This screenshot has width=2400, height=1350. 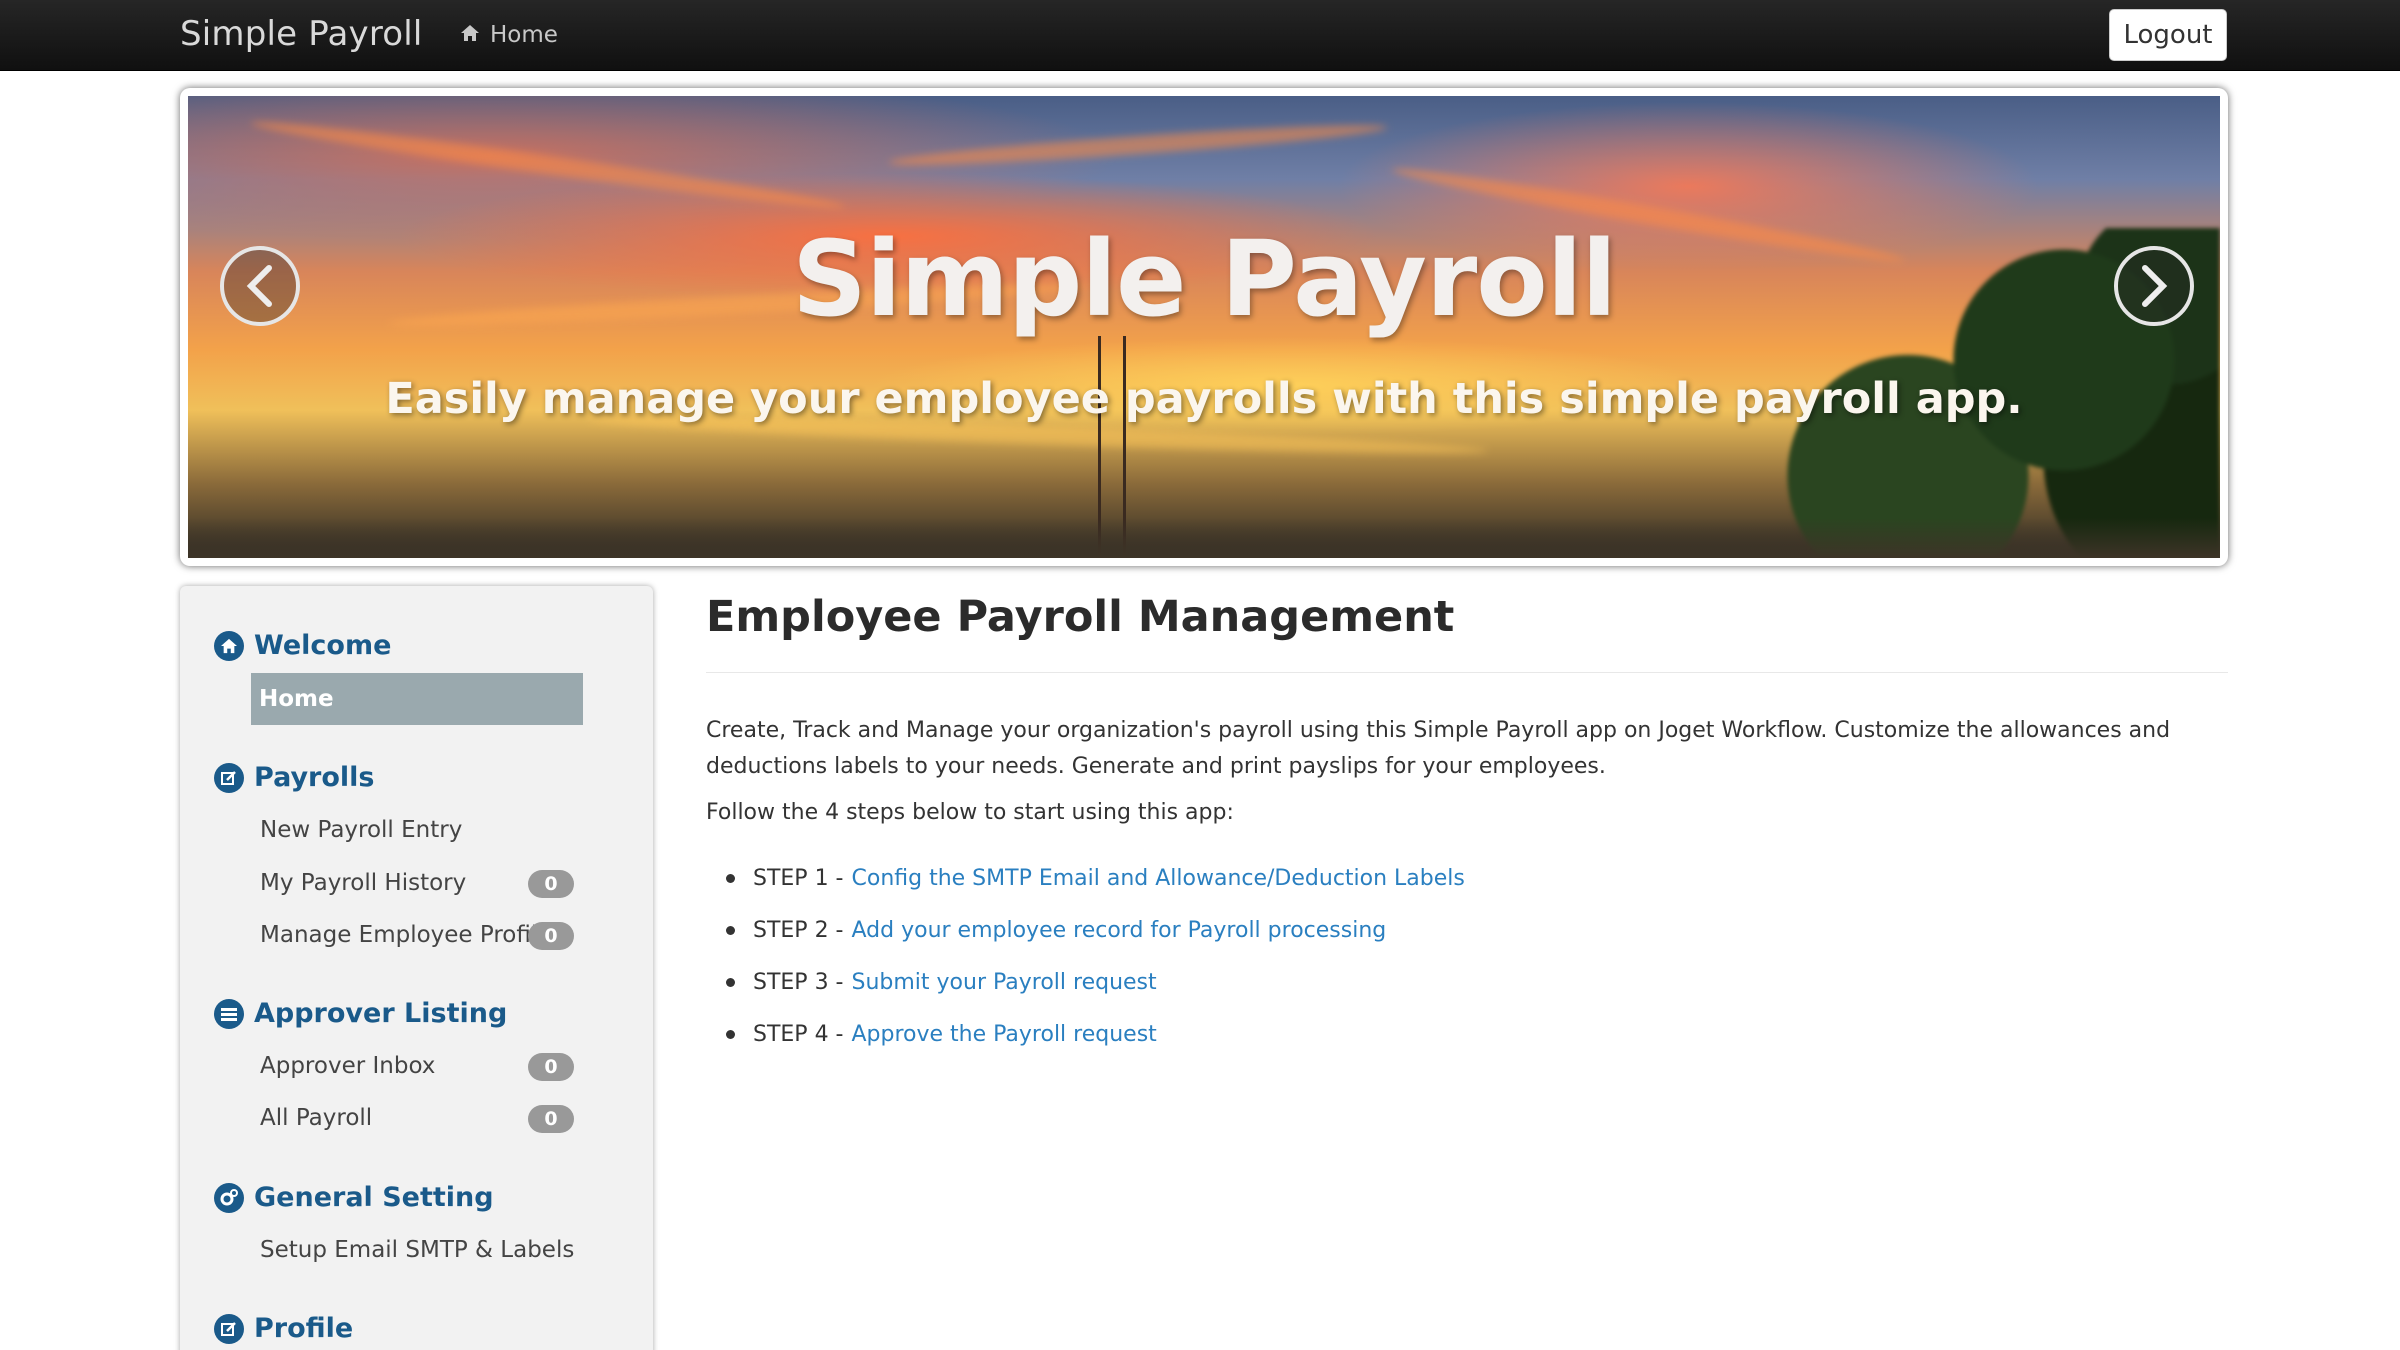 I want to click on chevron-right-icon, so click(x=2155, y=286).